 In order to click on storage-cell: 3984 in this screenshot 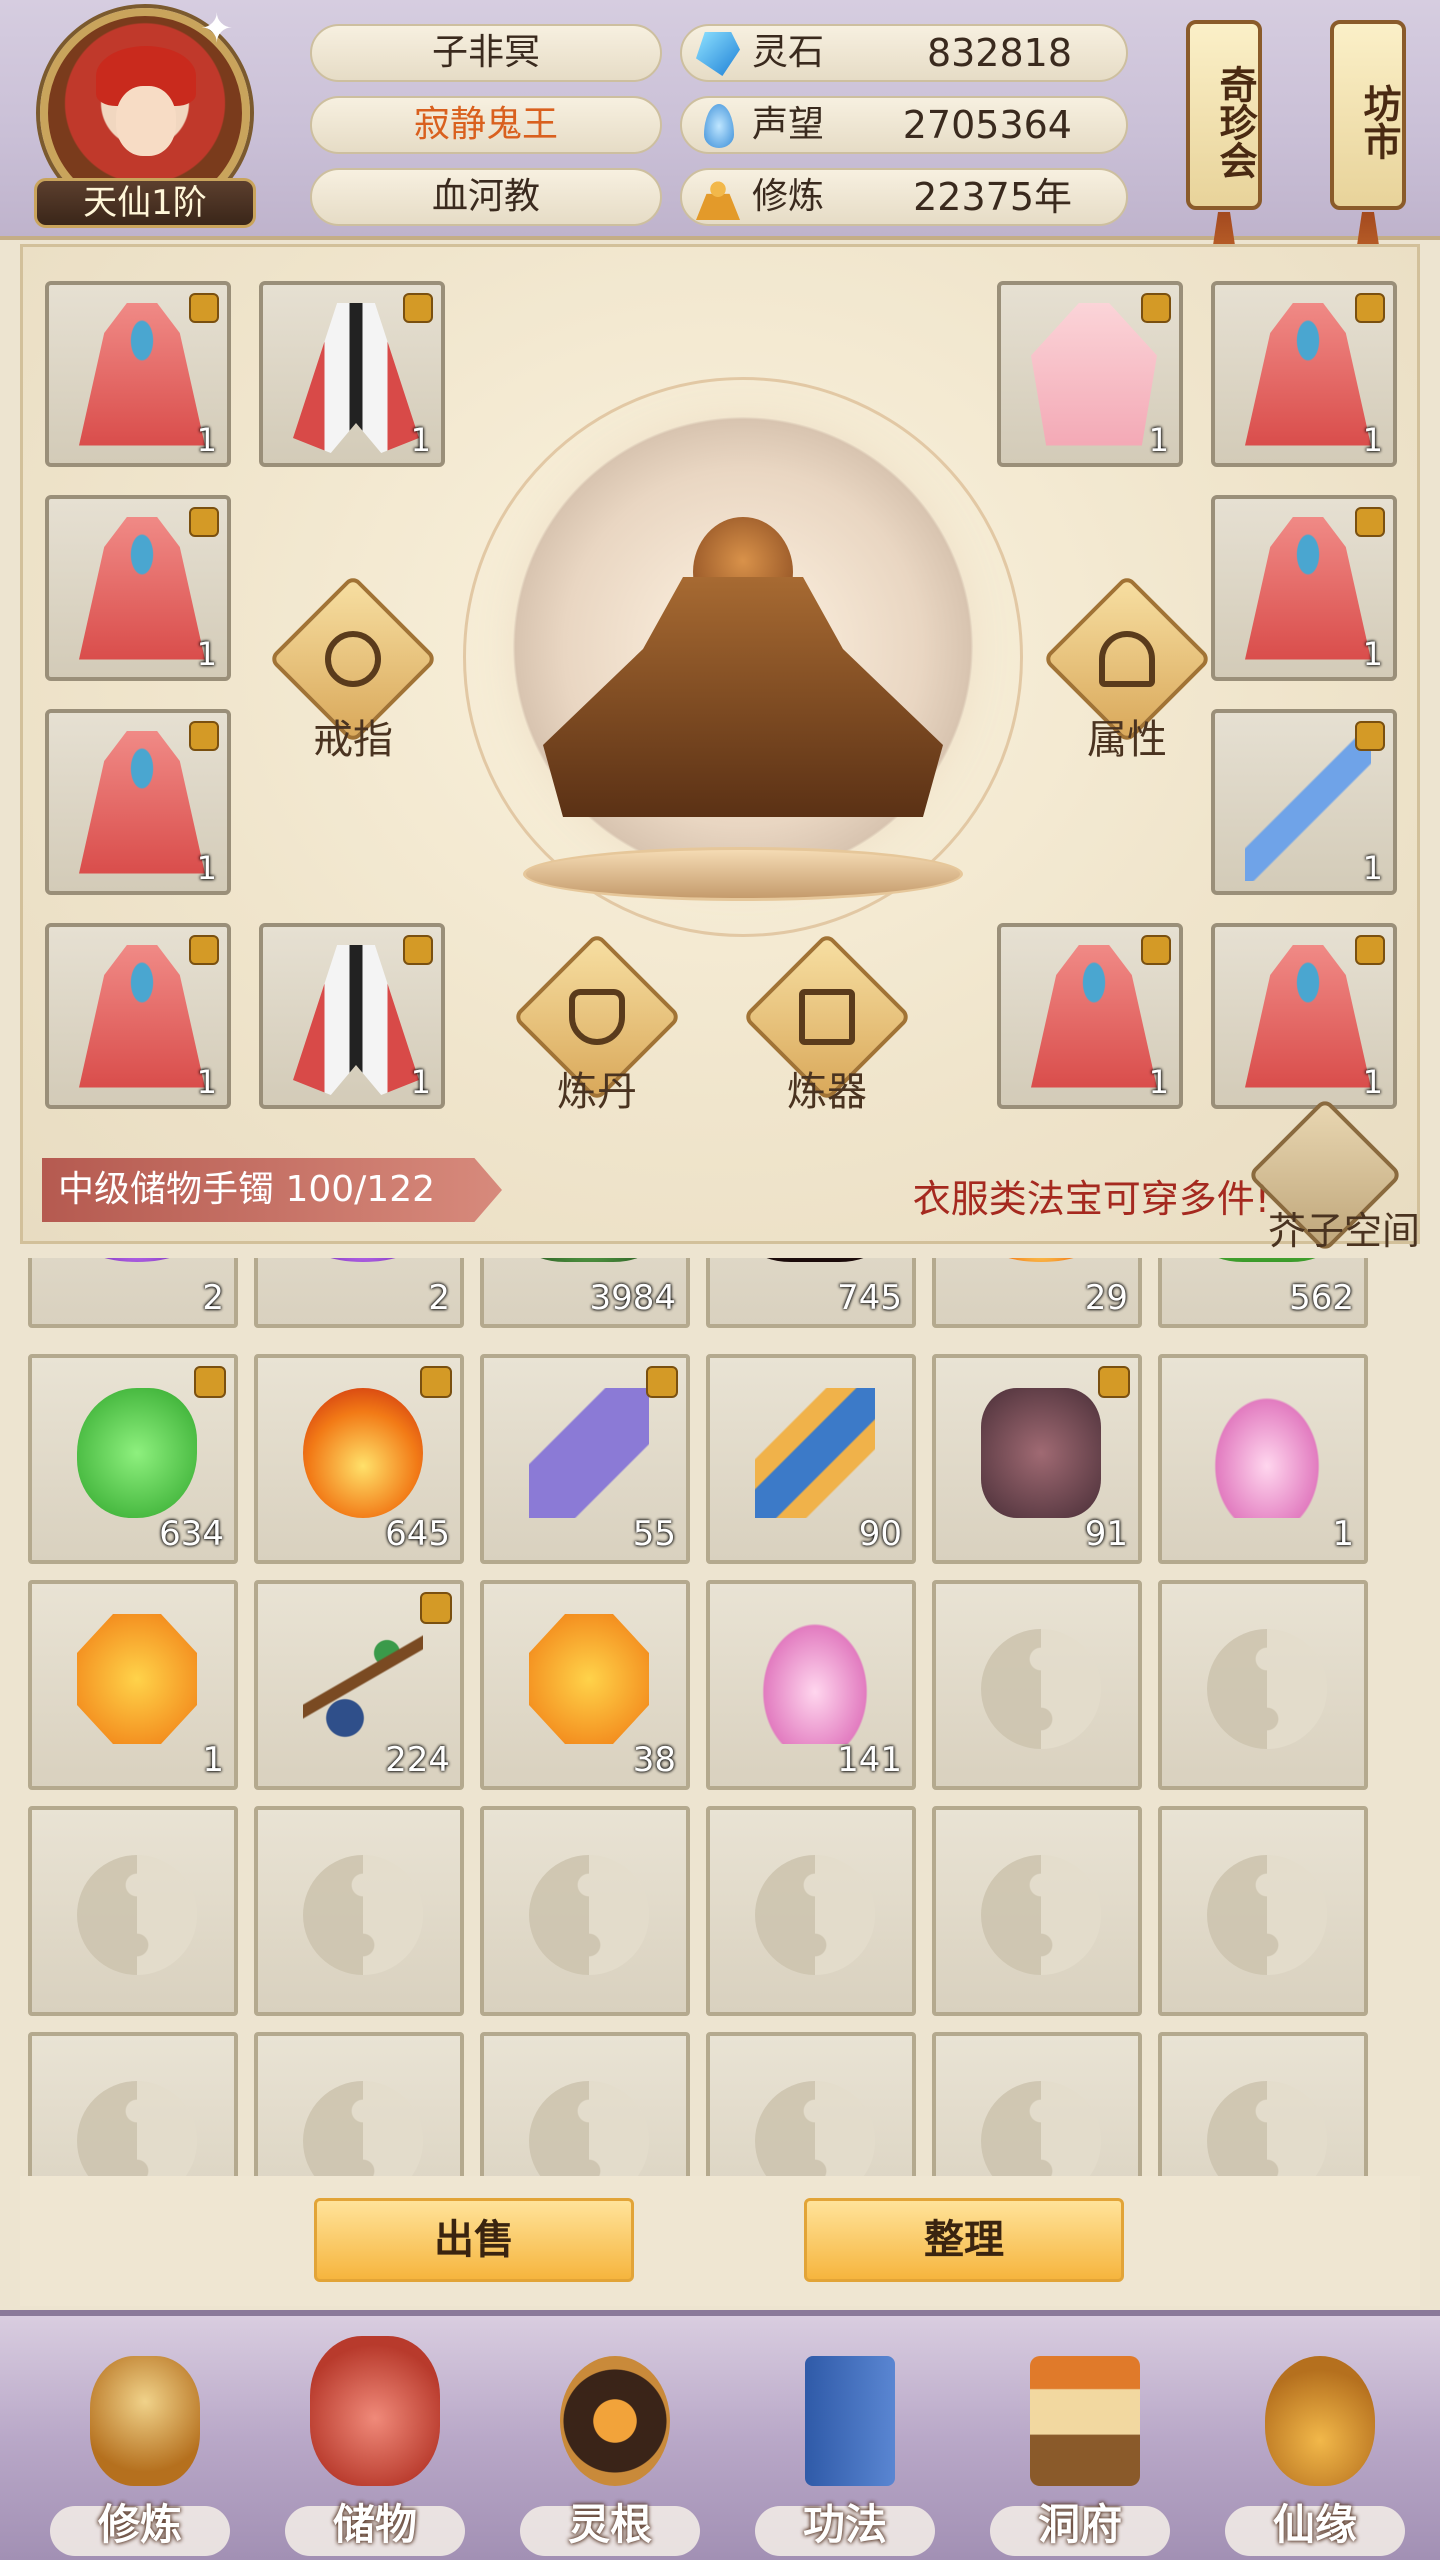, I will do `click(585, 1293)`.